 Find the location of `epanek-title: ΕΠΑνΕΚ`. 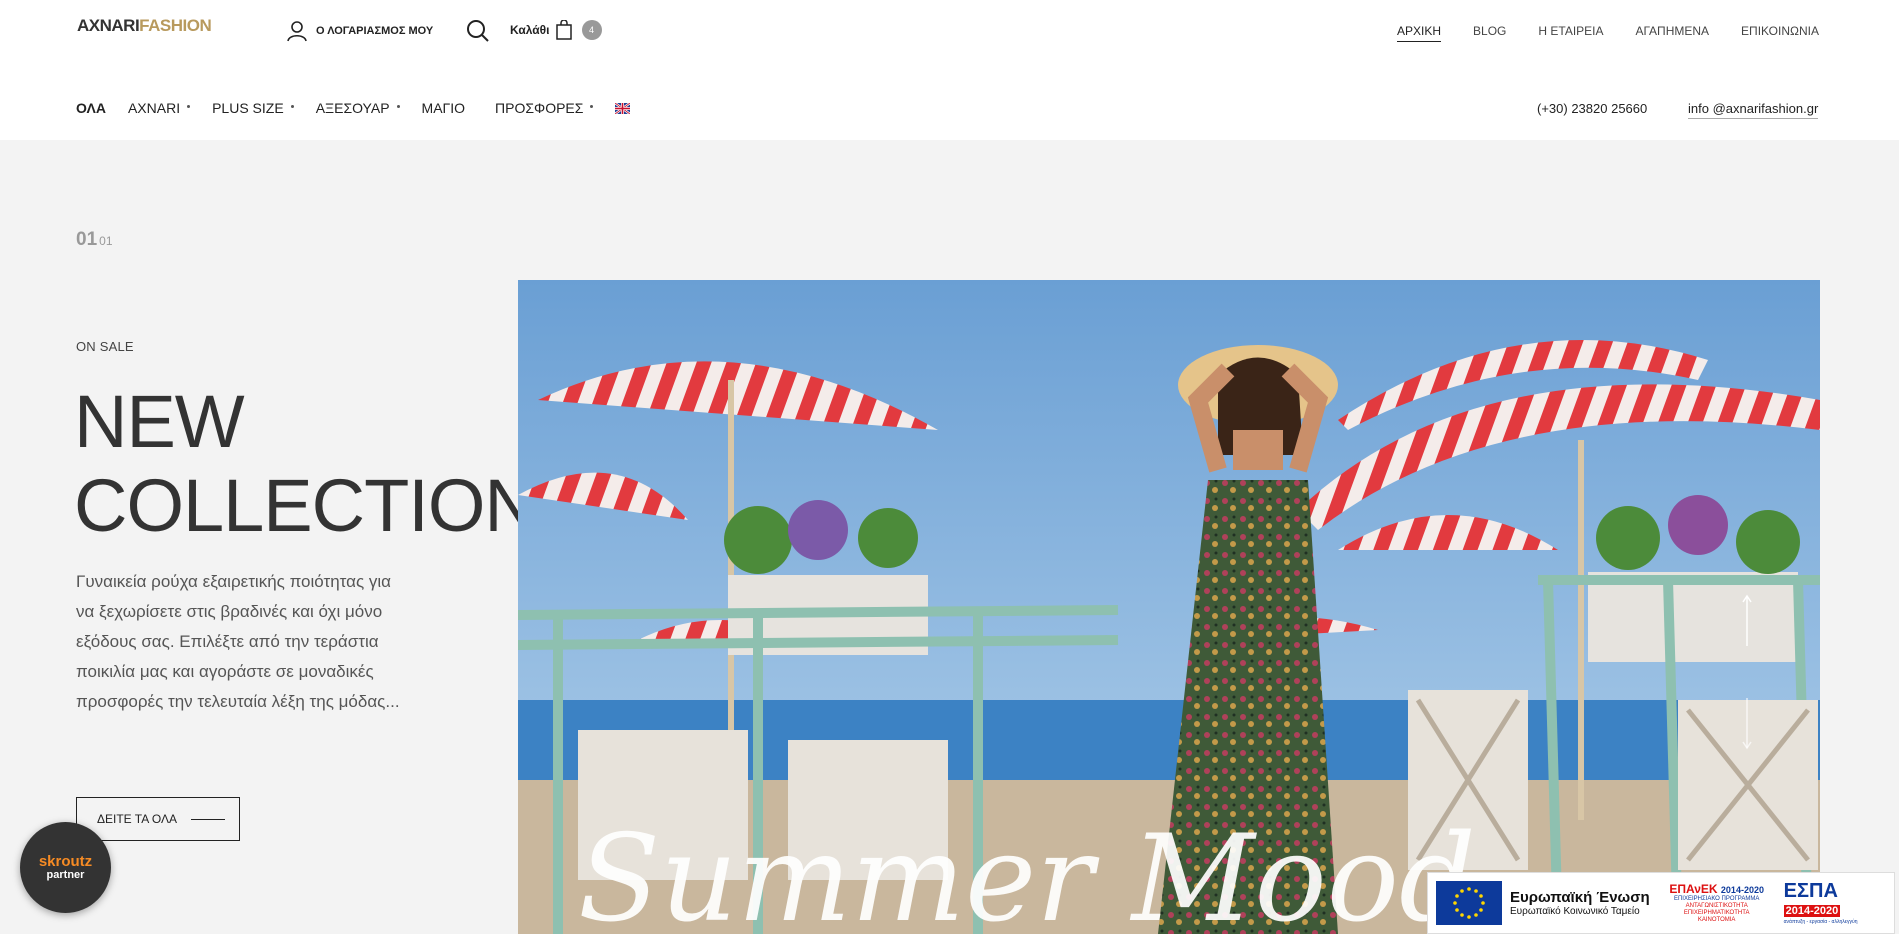

epanek-title: ΕΠΑνΕΚ is located at coordinates (1693, 889).